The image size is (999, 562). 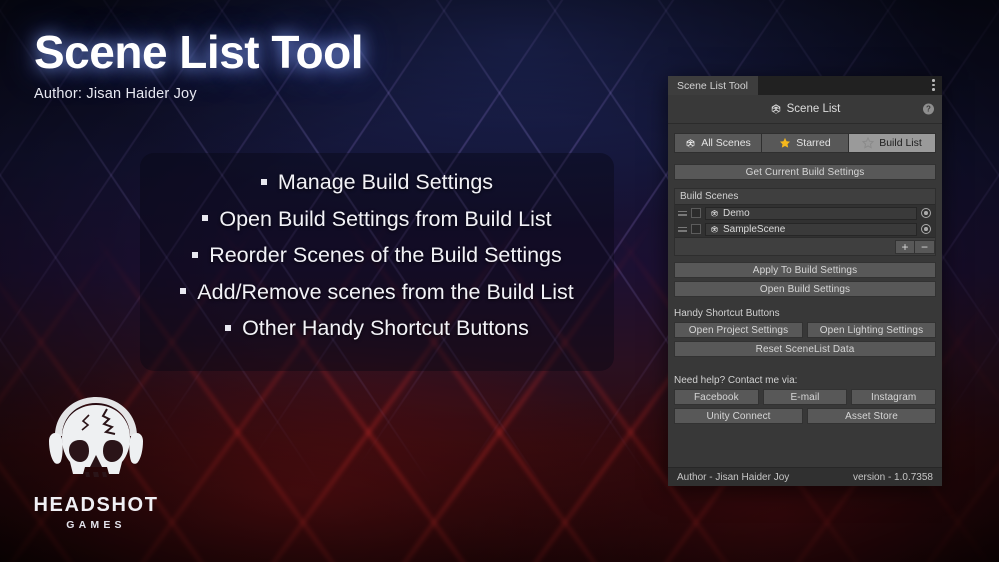 What do you see at coordinates (933, 85) in the screenshot?
I see `kebab-menu-icon` at bounding box center [933, 85].